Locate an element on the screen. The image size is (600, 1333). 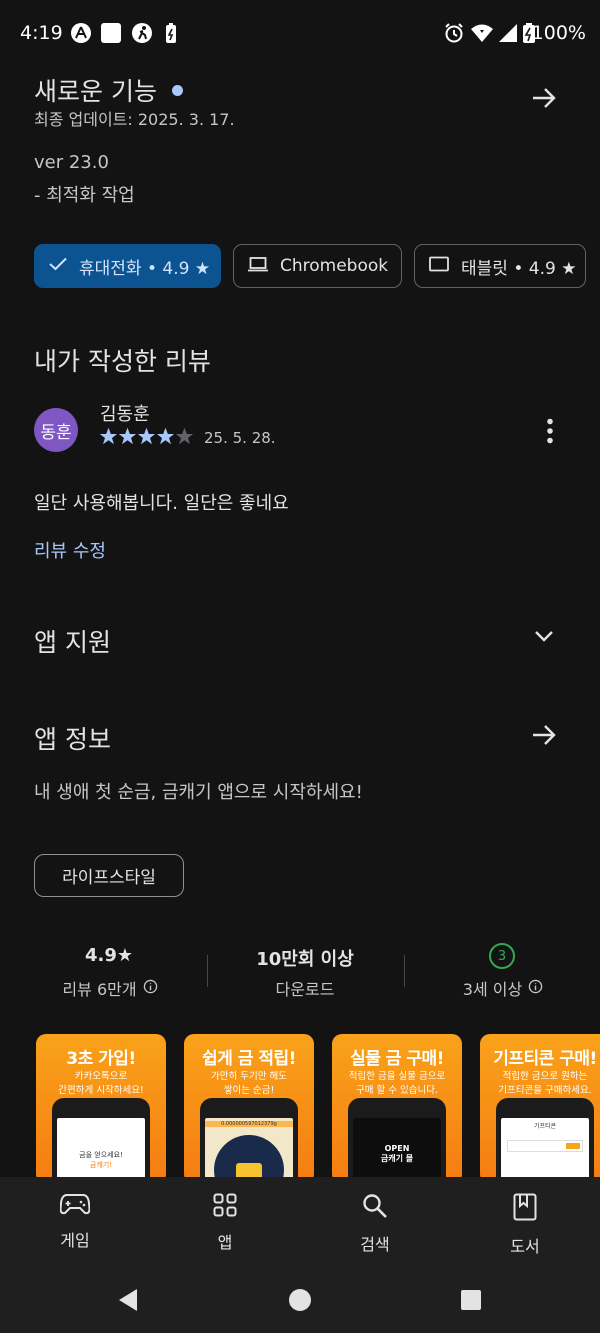
chip-phone: 휴대전화 • 4.9 ★ is located at coordinates (127, 266).